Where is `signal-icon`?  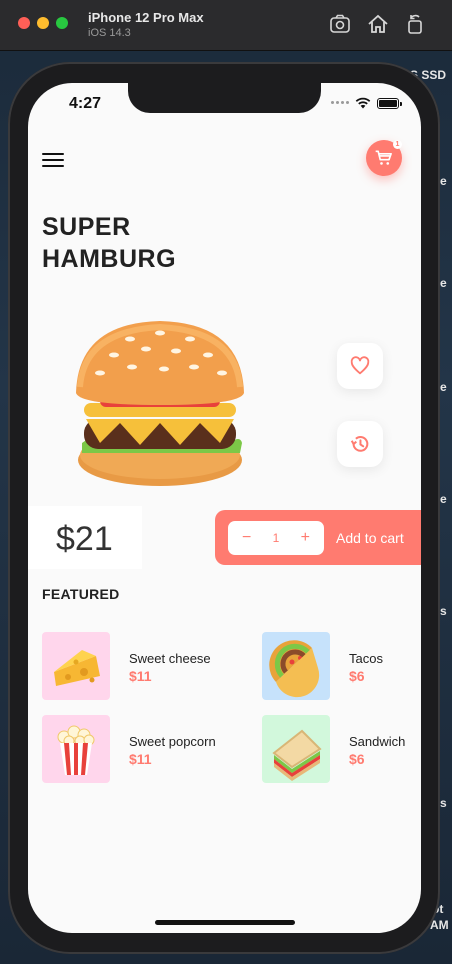 signal-icon is located at coordinates (340, 103).